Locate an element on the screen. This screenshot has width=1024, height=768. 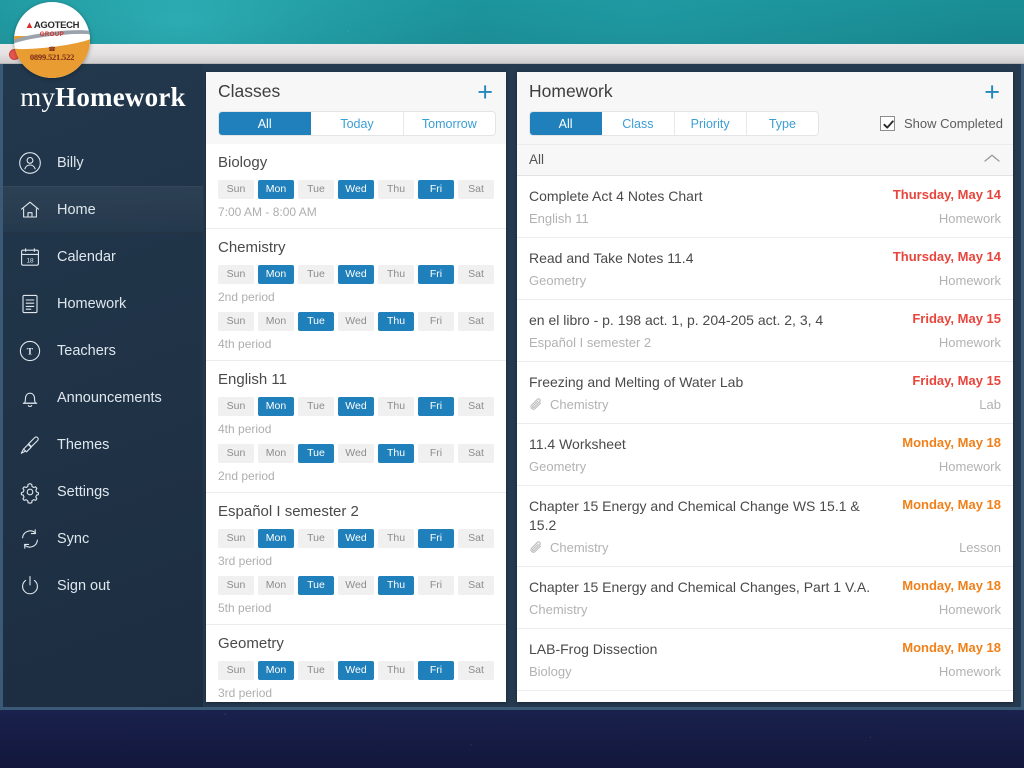
sidebar-item-home: Home is located at coordinates (103, 209).